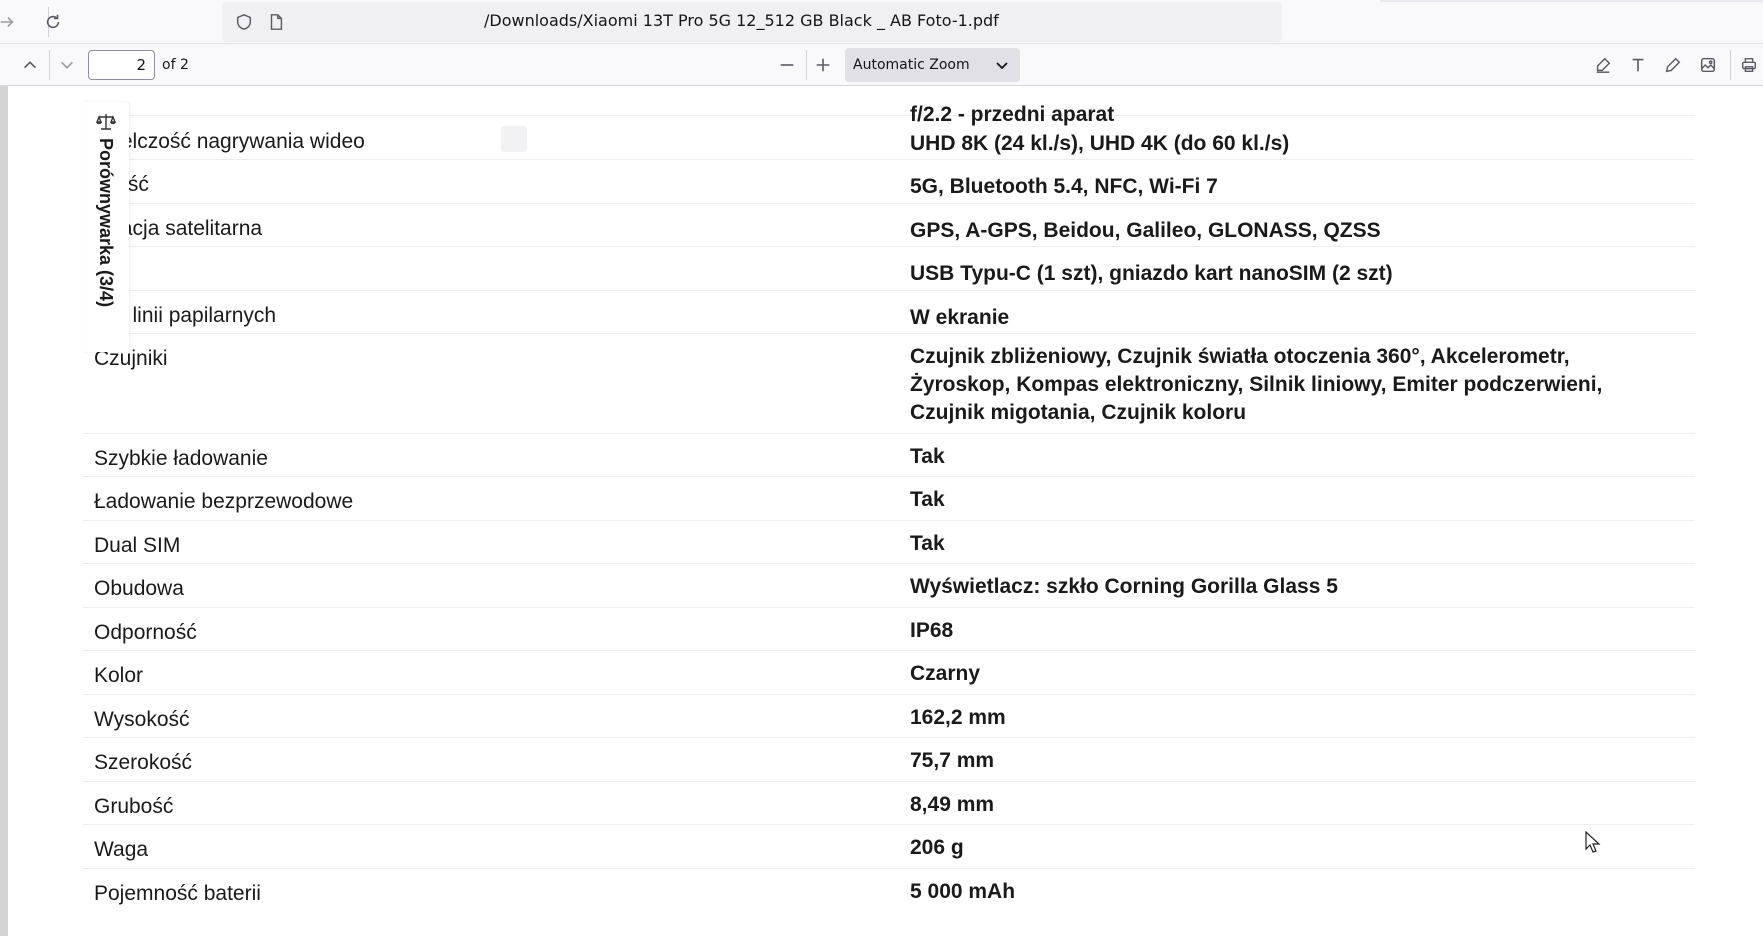 The width and height of the screenshot is (1763, 936). What do you see at coordinates (889, 312) in the screenshot?
I see `table-row: tnik linii papilarnych W ekranie` at bounding box center [889, 312].